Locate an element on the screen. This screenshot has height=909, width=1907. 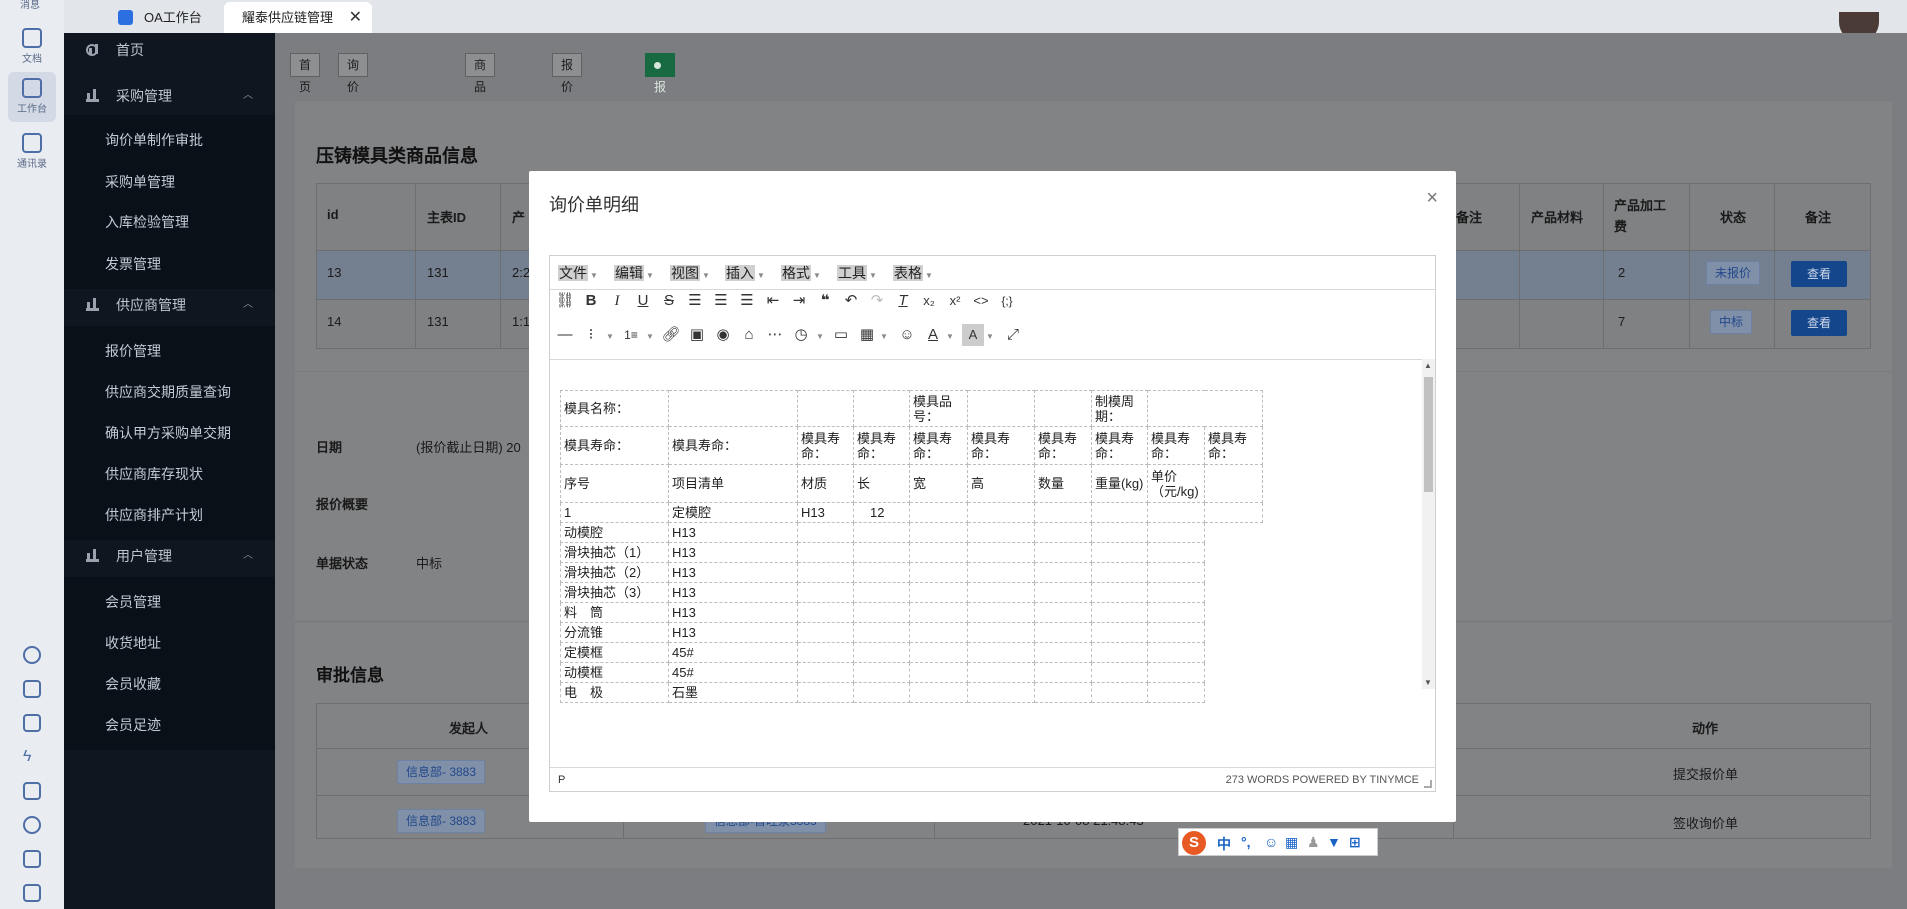
align-left-icon: ☰ is located at coordinates (695, 301).